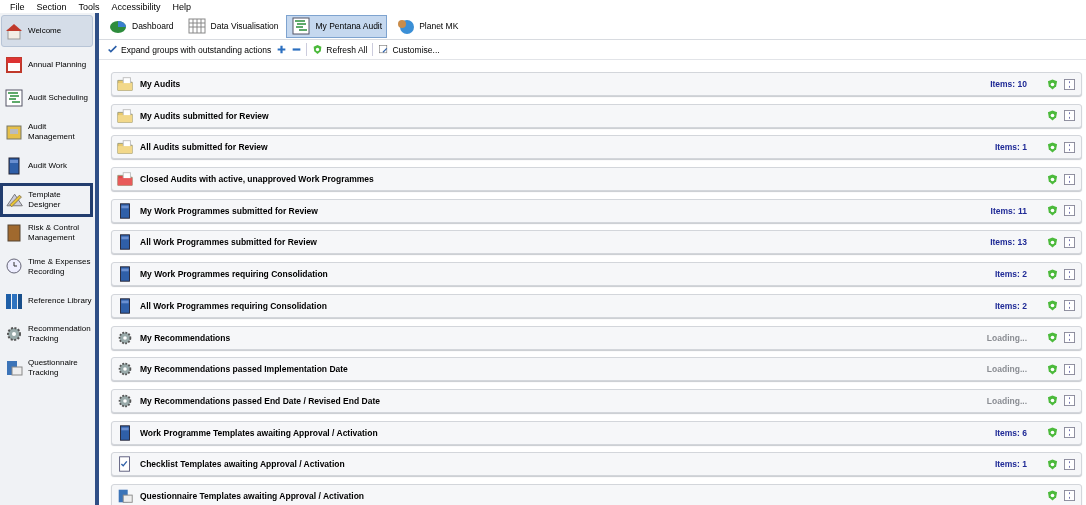  What do you see at coordinates (229, 242) in the screenshot?
I see `group-title: All Work Programmes submitted for Review` at bounding box center [229, 242].